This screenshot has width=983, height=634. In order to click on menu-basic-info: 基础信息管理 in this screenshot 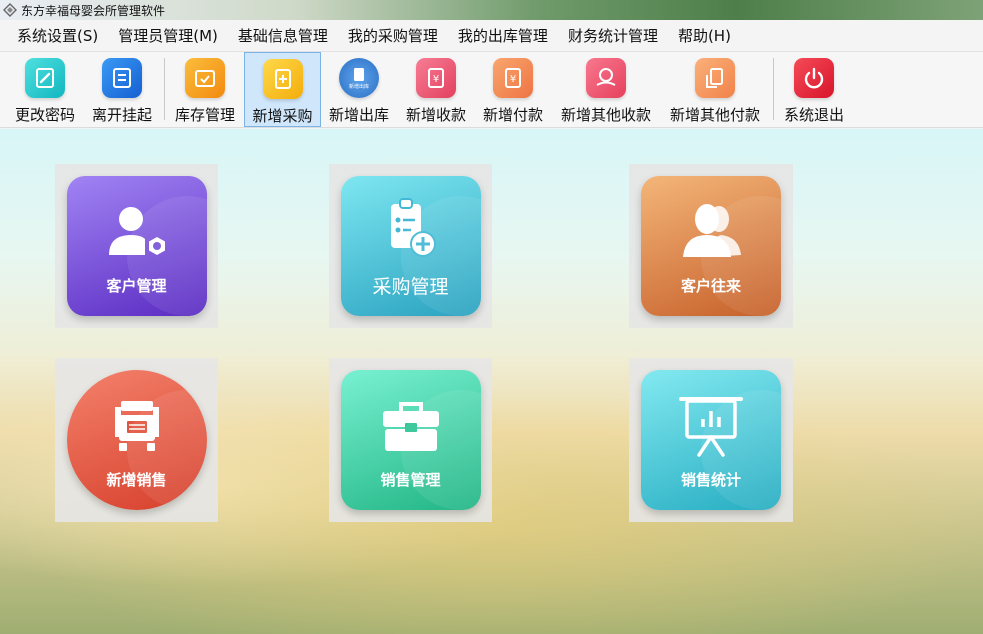, I will do `click(283, 36)`.